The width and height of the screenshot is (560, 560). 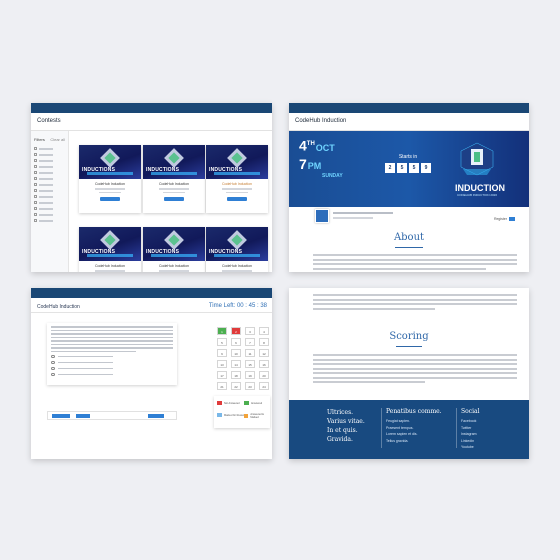 What do you see at coordinates (236, 375) in the screenshot?
I see `palette-cell: 18` at bounding box center [236, 375].